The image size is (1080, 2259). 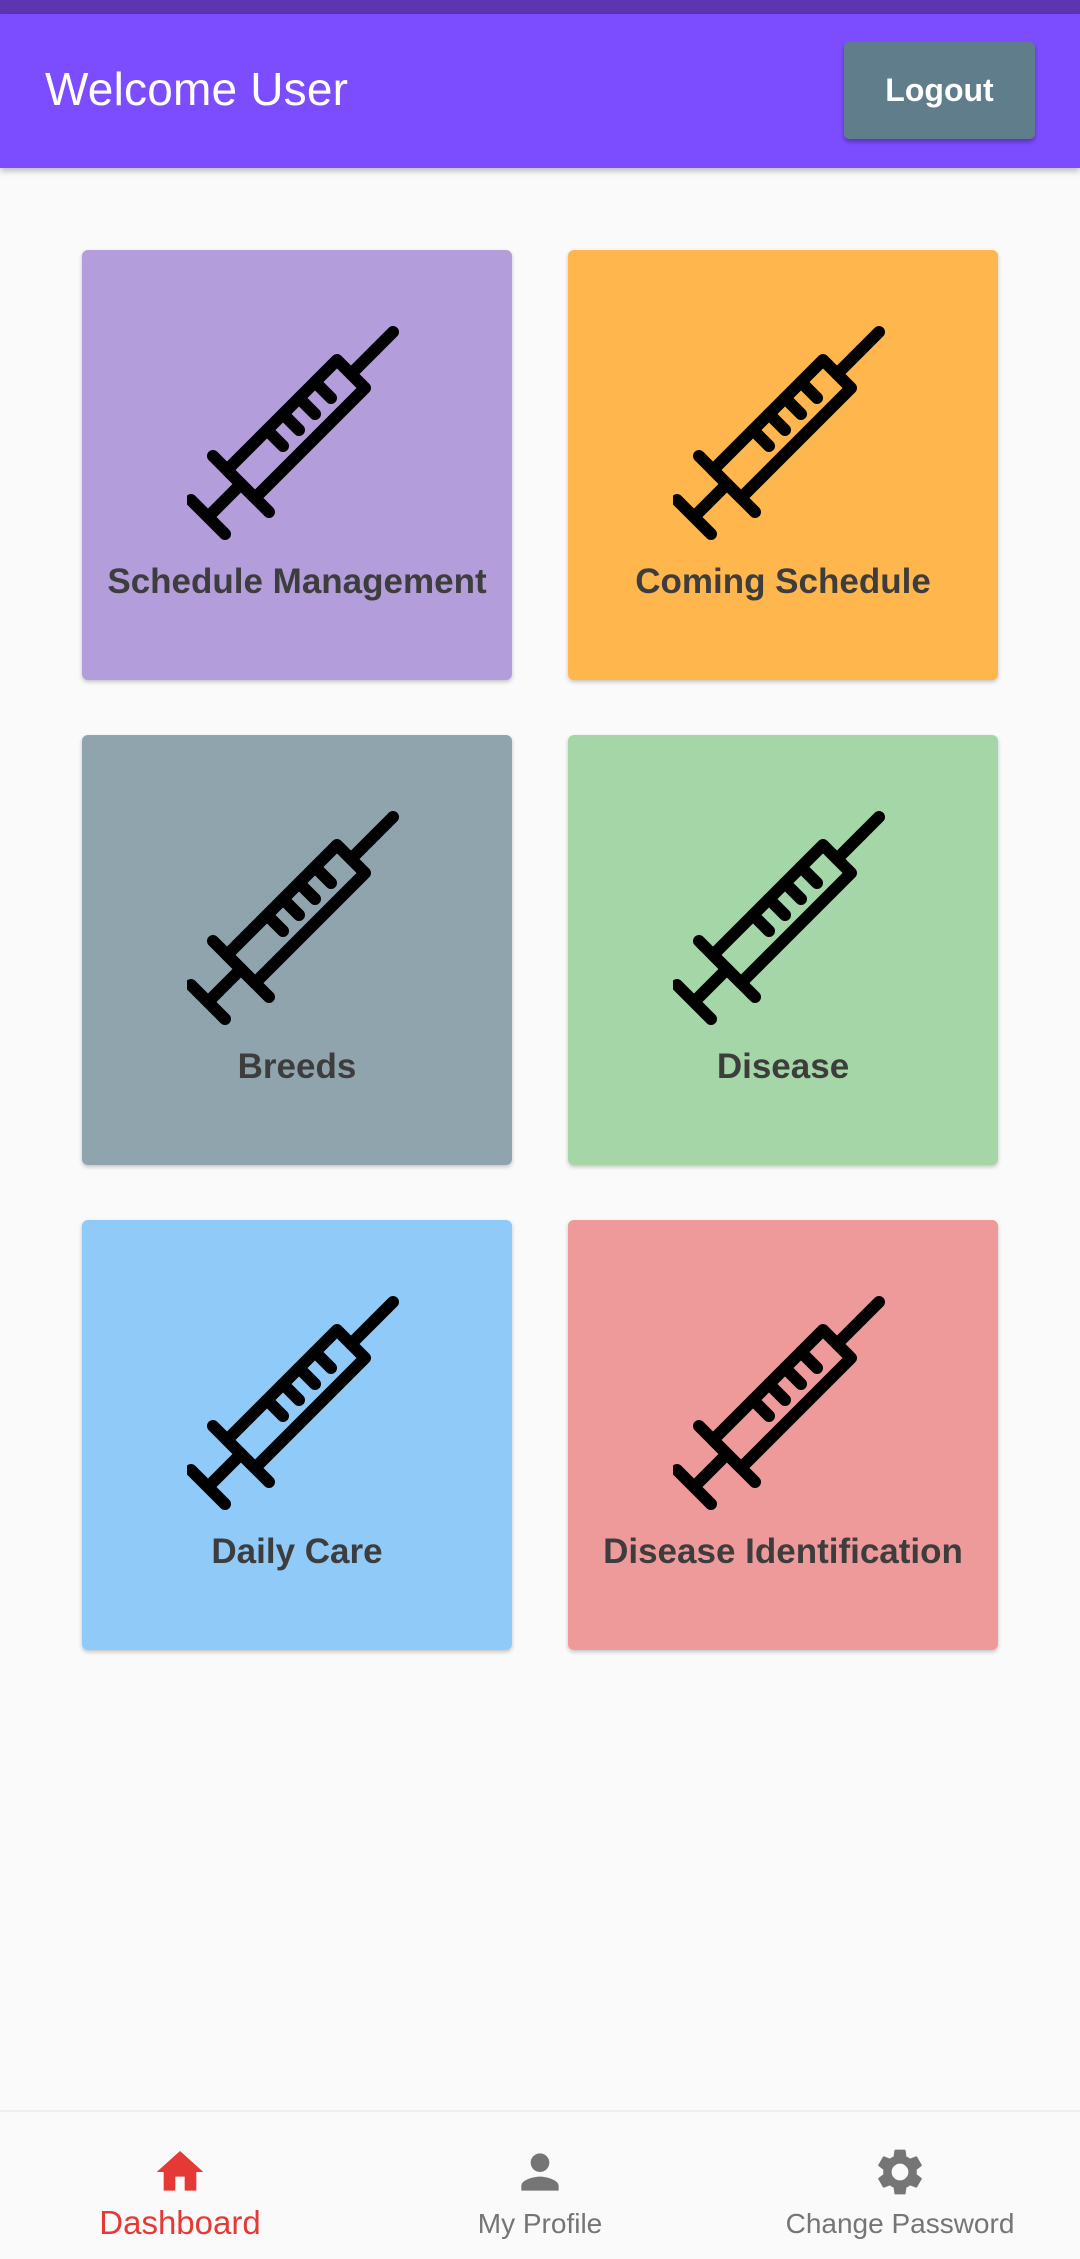 I want to click on tile-daily-care: Daily Care, so click(x=297, y=1435).